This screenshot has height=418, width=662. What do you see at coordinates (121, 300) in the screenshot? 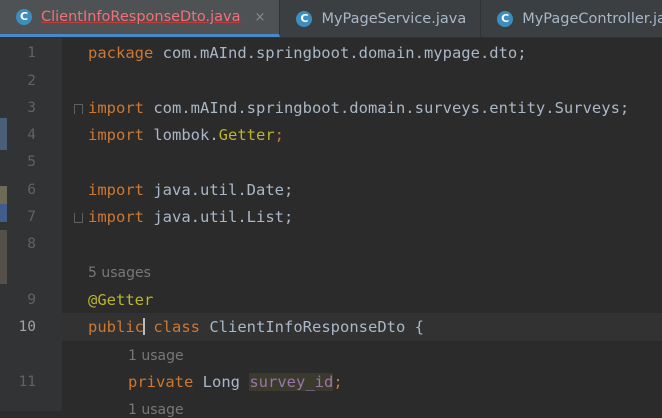
I see `annotation: @Getter` at bounding box center [121, 300].